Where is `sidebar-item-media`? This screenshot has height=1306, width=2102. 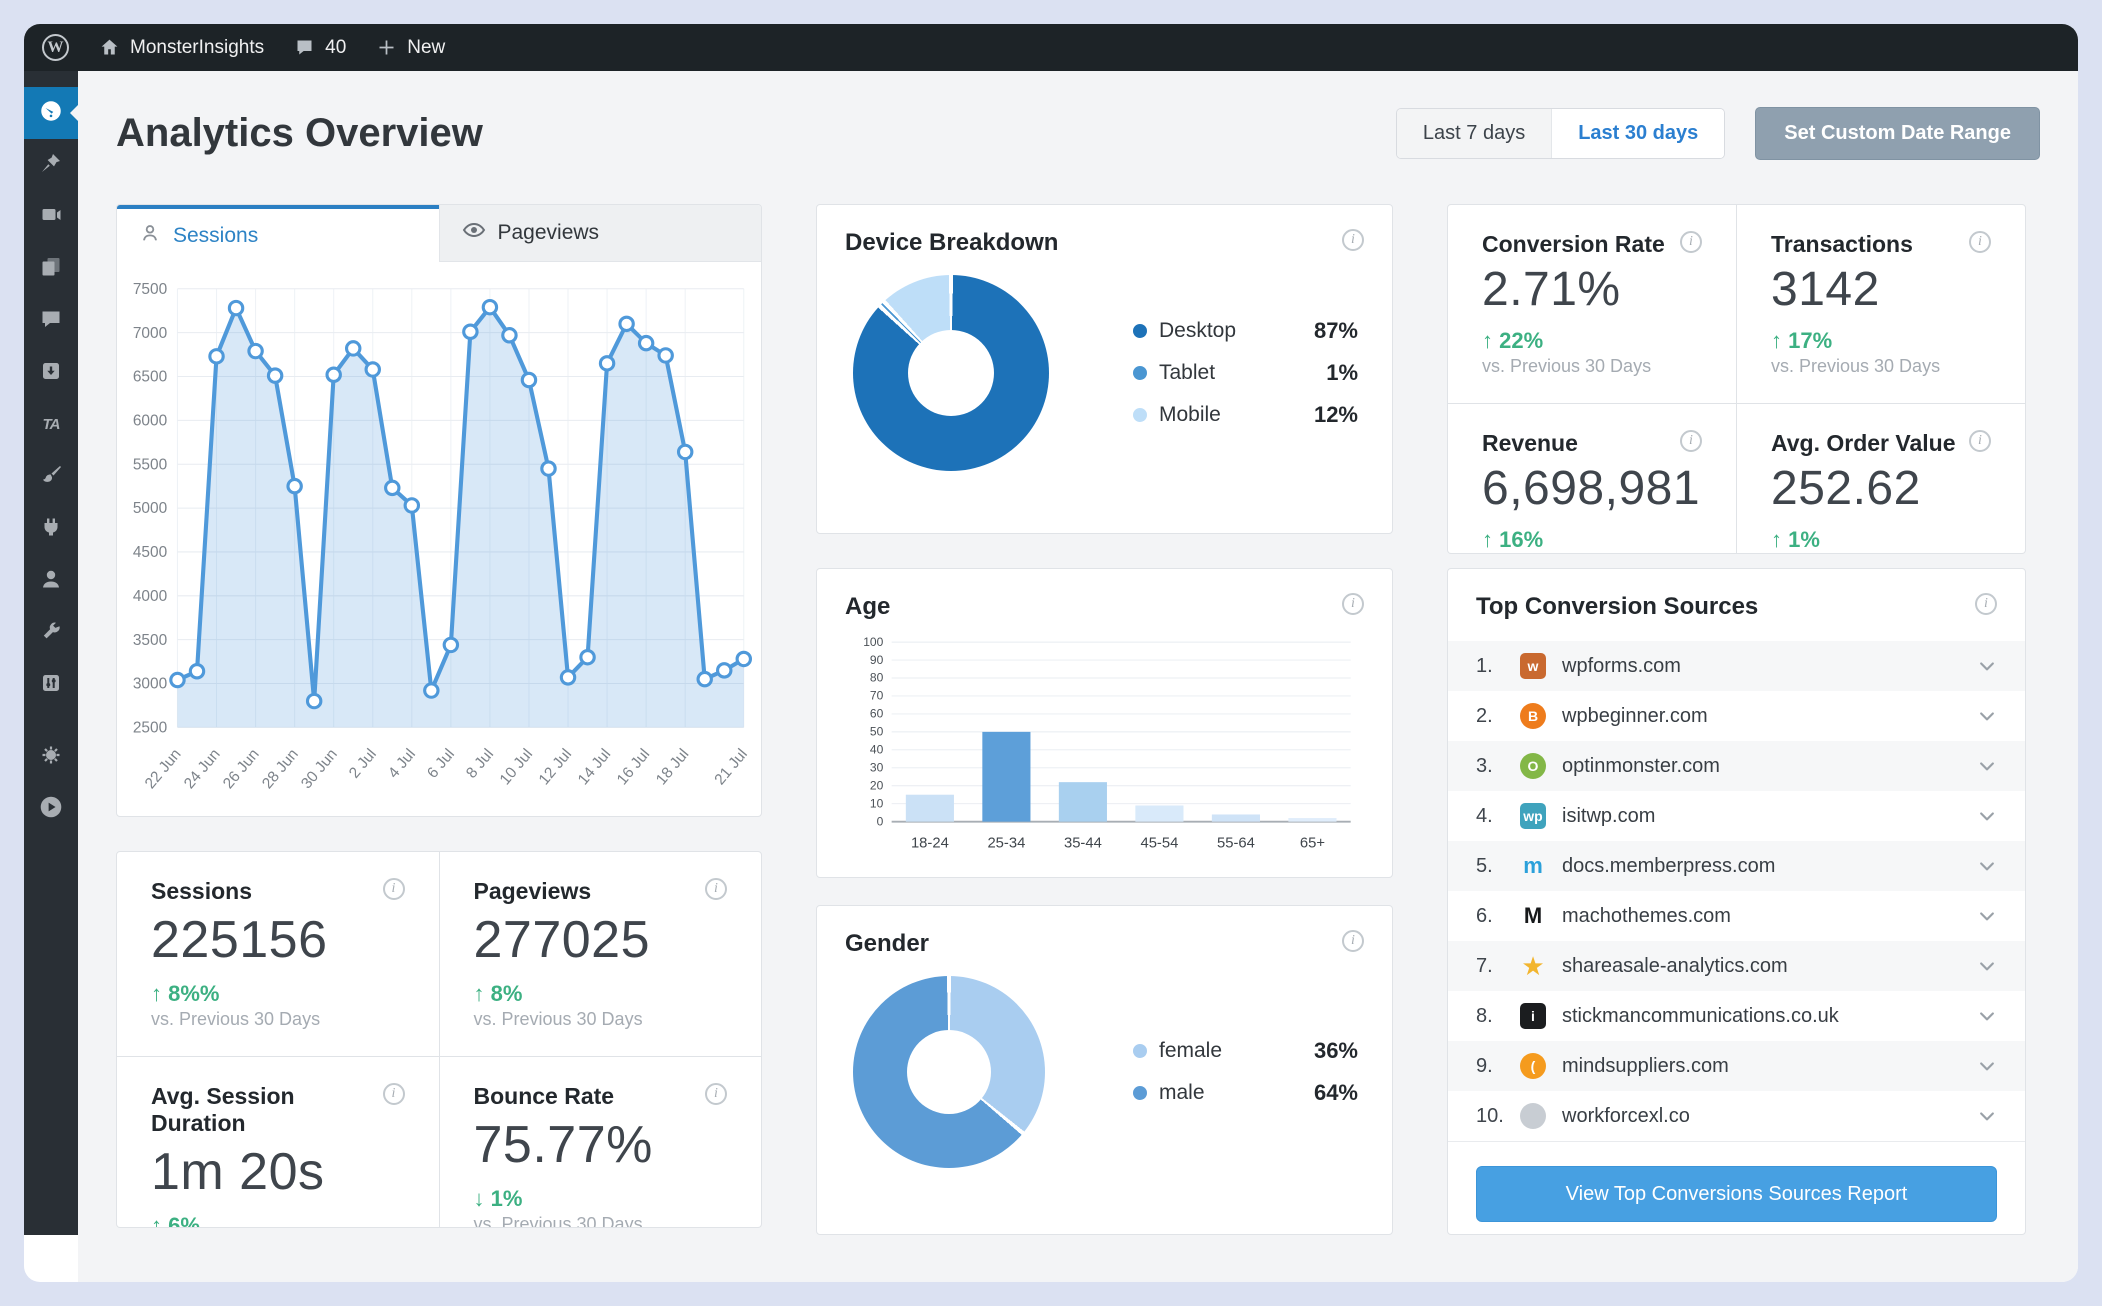
sidebar-item-media is located at coordinates (51, 217).